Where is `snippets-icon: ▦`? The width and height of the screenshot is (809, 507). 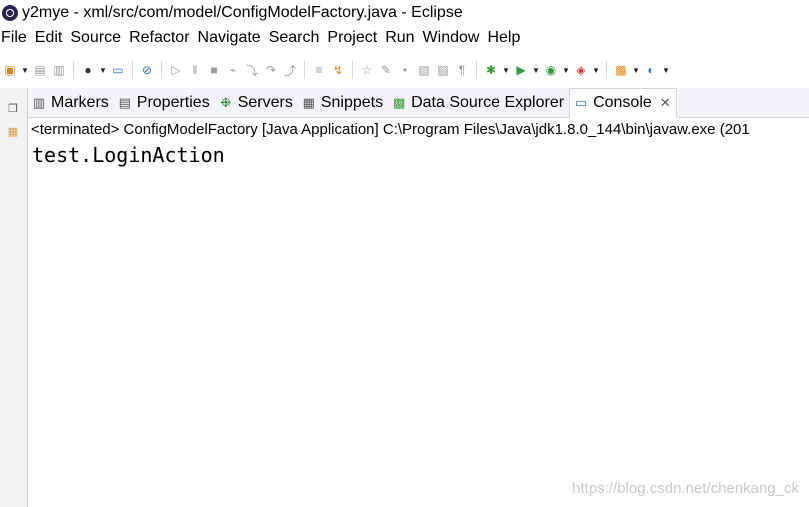
snippets-icon: ▦ is located at coordinates (308, 102).